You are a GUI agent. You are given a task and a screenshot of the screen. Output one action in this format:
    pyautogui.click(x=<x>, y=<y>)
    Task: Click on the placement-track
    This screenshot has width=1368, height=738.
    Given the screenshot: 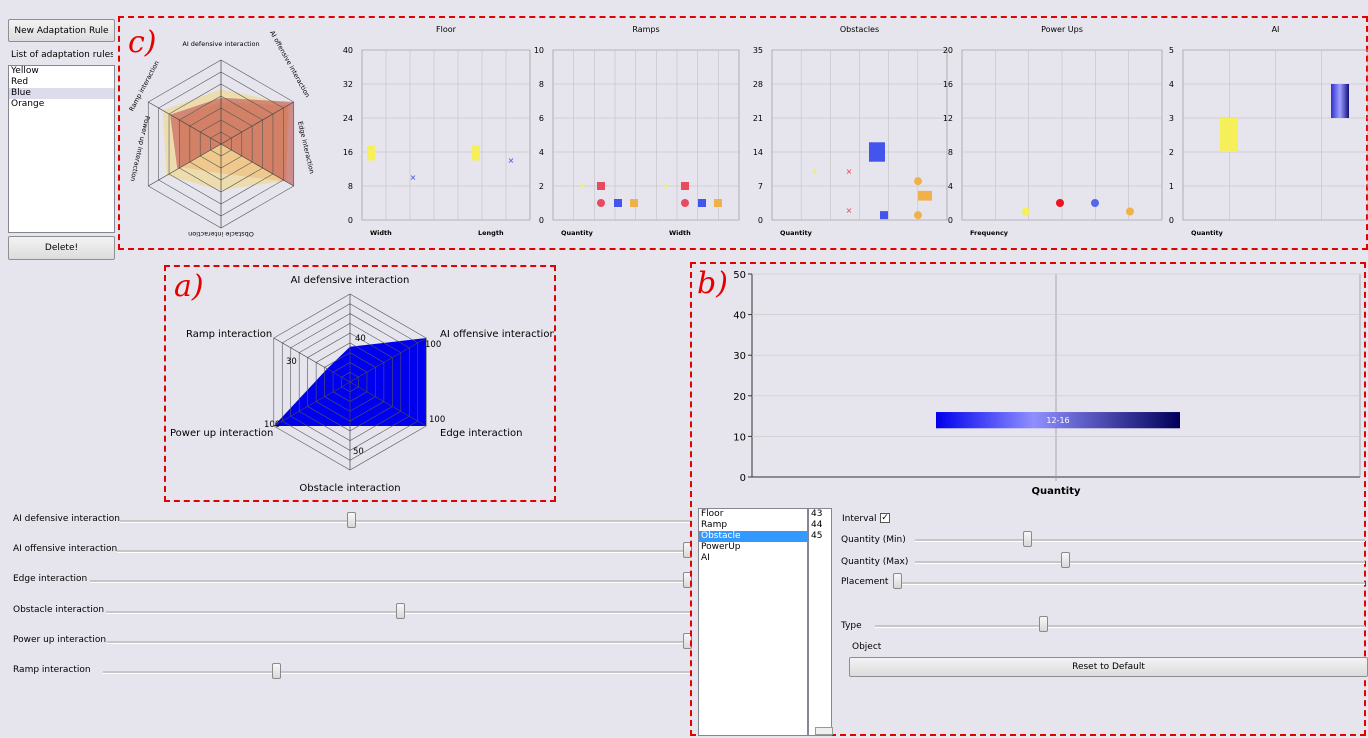 What is the action you would take?
    pyautogui.click(x=1130, y=583)
    